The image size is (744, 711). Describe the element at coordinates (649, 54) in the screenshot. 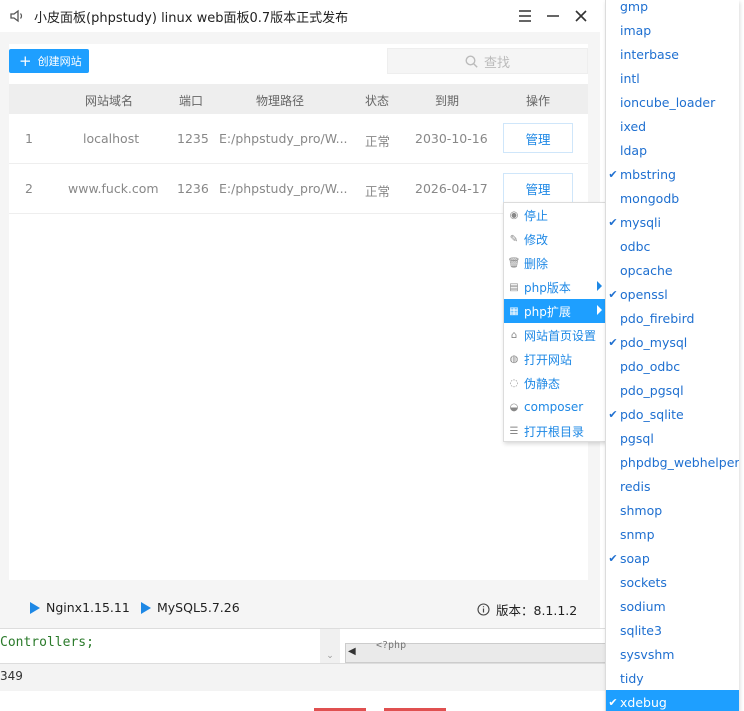

I see `extension-label: interbase` at that location.